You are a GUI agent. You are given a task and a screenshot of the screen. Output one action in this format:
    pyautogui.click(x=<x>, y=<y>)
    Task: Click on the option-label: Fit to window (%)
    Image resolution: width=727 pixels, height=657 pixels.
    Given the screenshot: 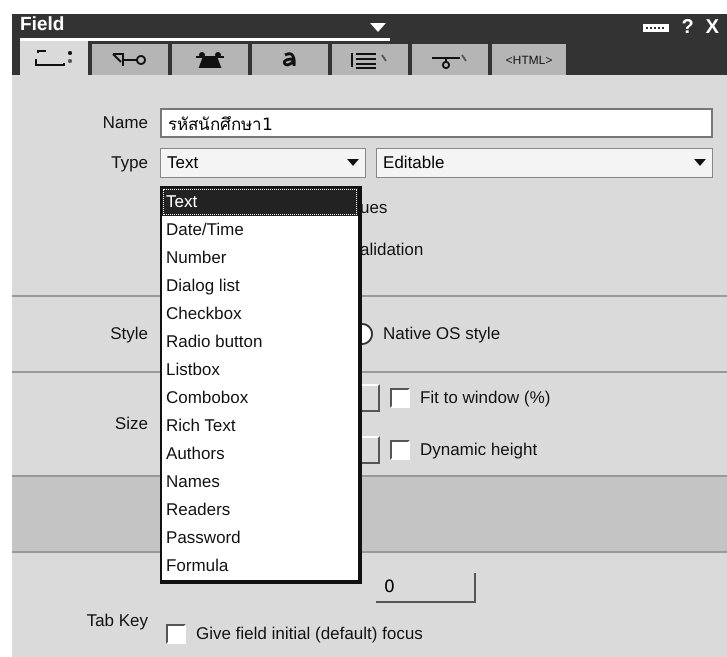 What is the action you would take?
    pyautogui.click(x=485, y=398)
    